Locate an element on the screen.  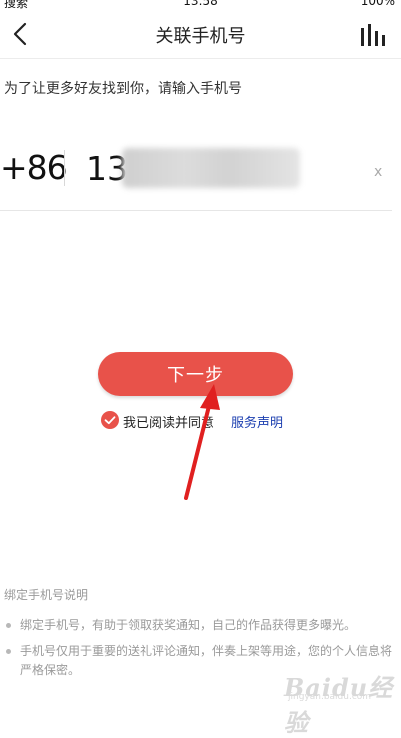
annotation-arrow-icon is located at coordinates (202, 442).